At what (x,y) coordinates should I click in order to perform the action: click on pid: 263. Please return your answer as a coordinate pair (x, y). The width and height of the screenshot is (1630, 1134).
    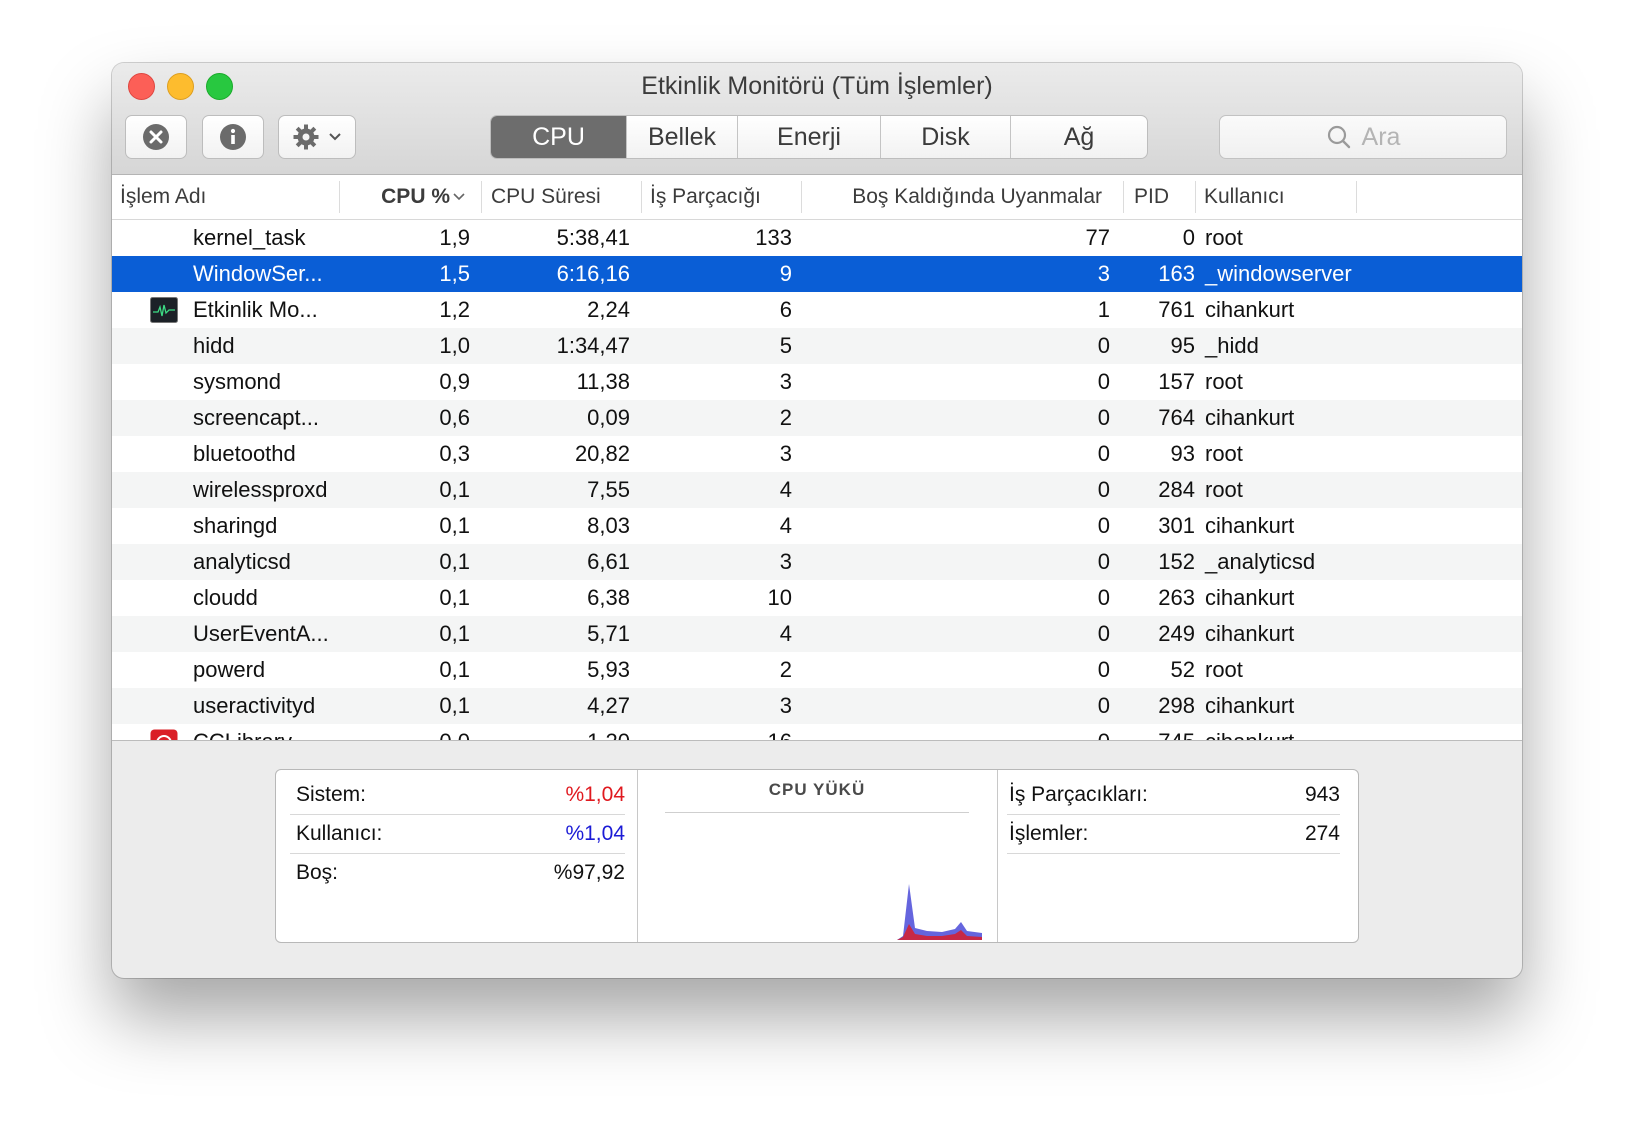
    Looking at the image, I should click on (1176, 597).